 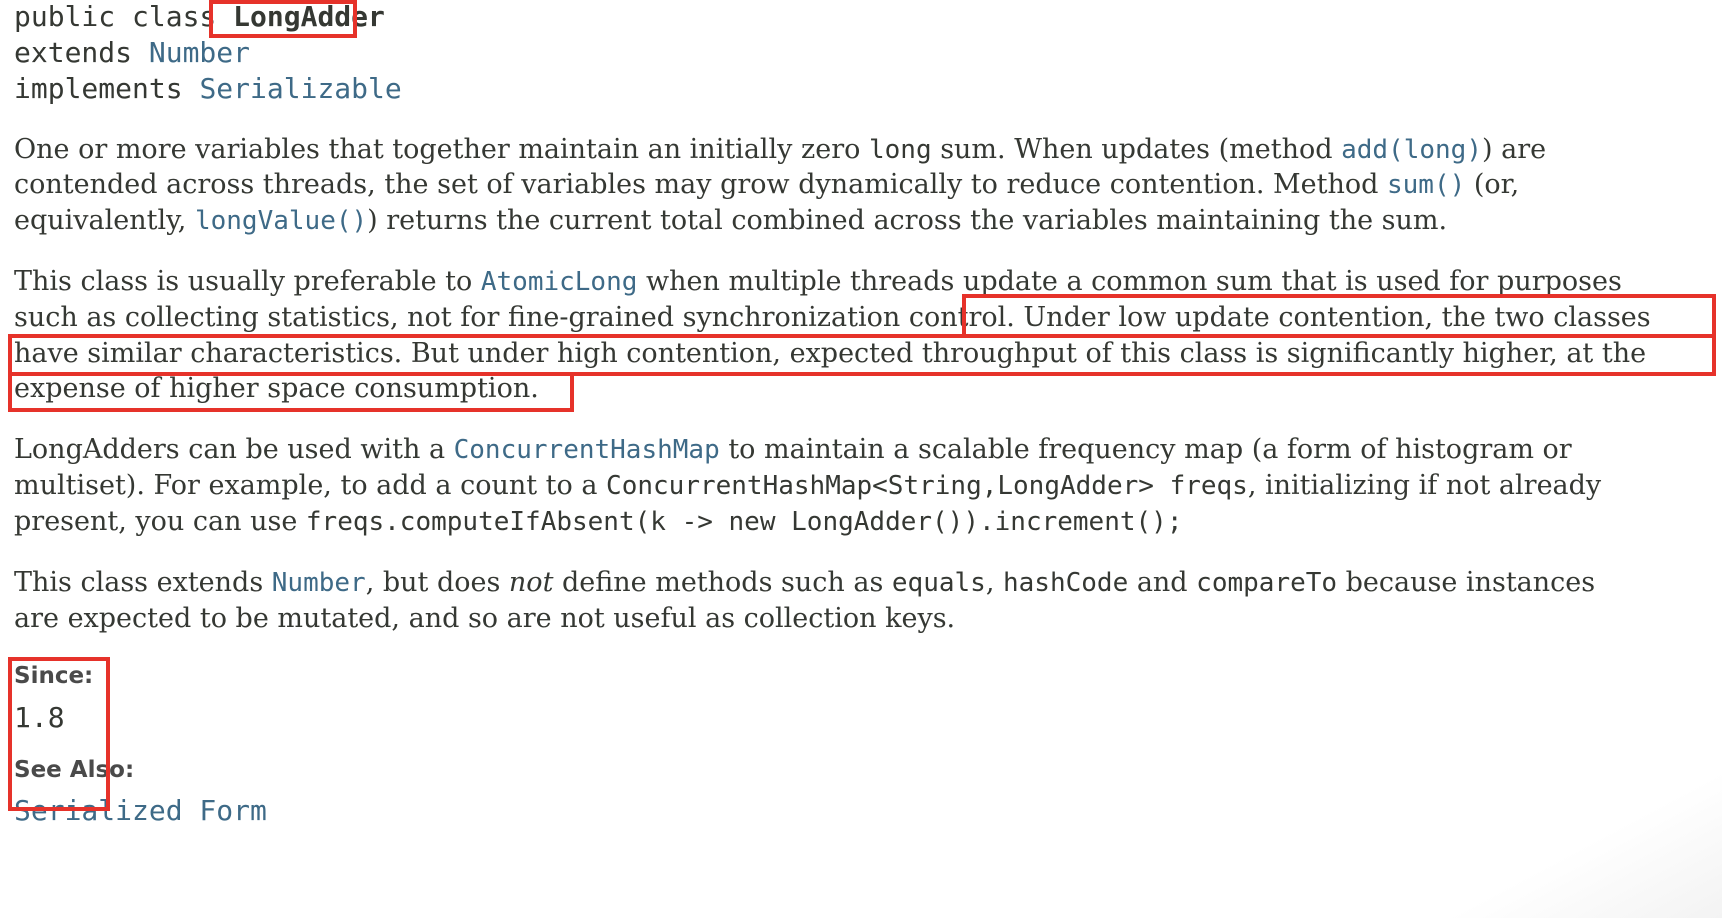 What do you see at coordinates (900, 150) in the screenshot?
I see `long-code: long` at bounding box center [900, 150].